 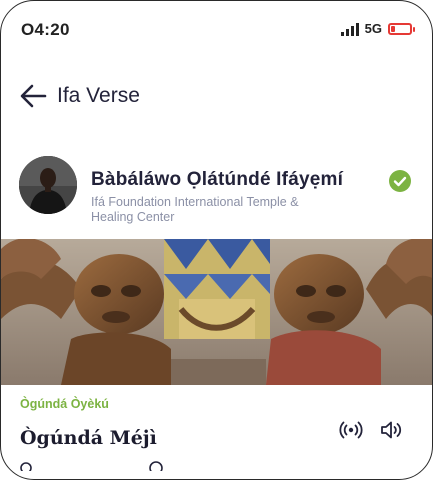 I want to click on speaker-icon, so click(x=391, y=430).